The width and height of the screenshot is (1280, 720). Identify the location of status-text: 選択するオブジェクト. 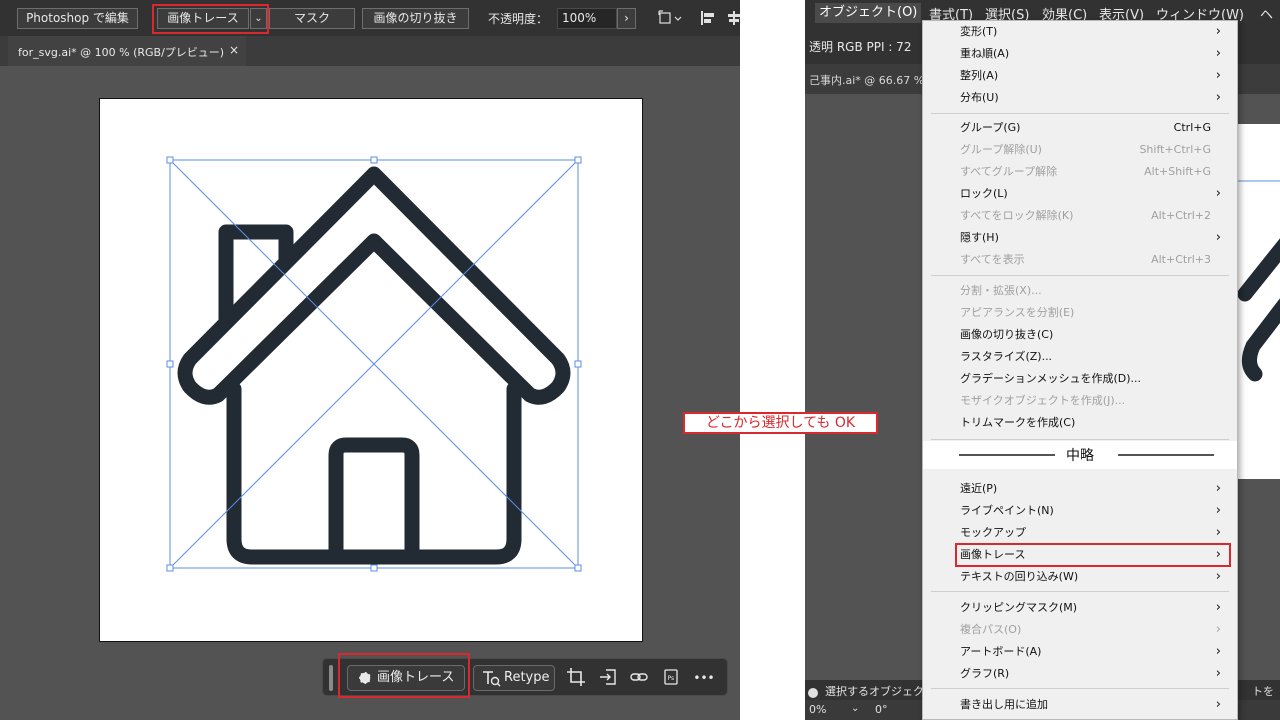
(880, 691).